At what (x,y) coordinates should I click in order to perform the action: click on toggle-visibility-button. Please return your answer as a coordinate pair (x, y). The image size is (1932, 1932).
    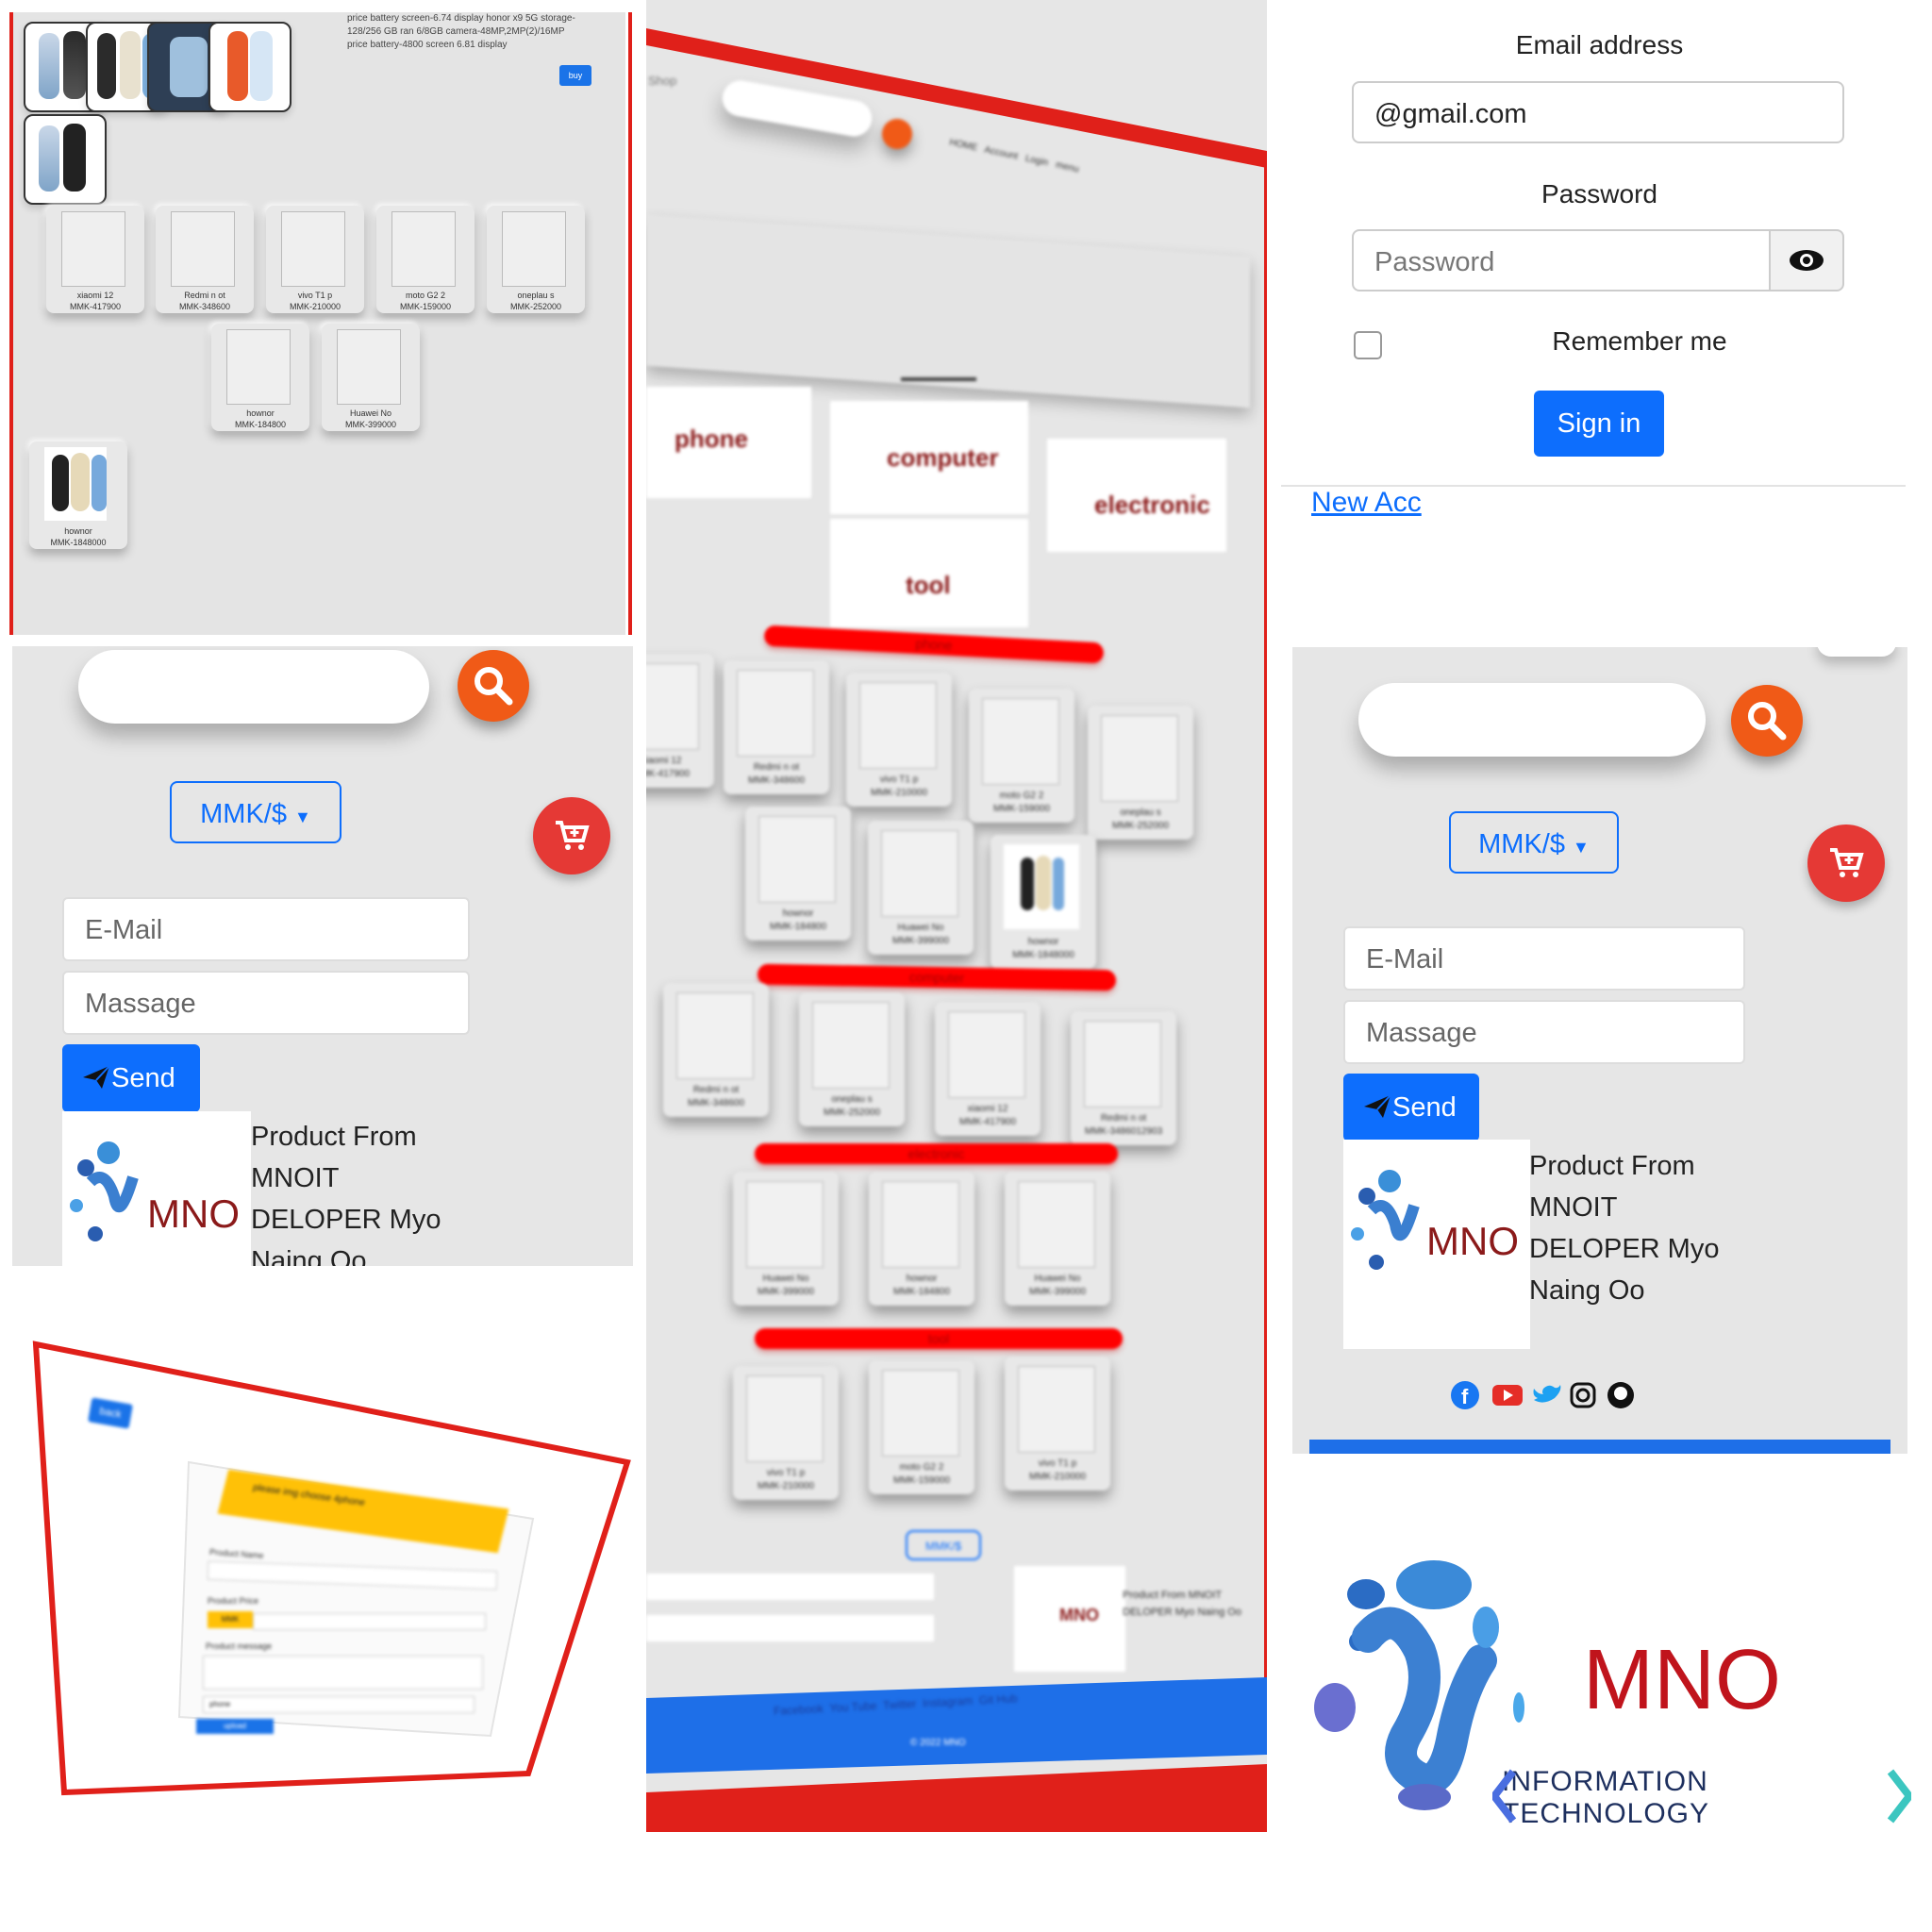
    Looking at the image, I should click on (1807, 260).